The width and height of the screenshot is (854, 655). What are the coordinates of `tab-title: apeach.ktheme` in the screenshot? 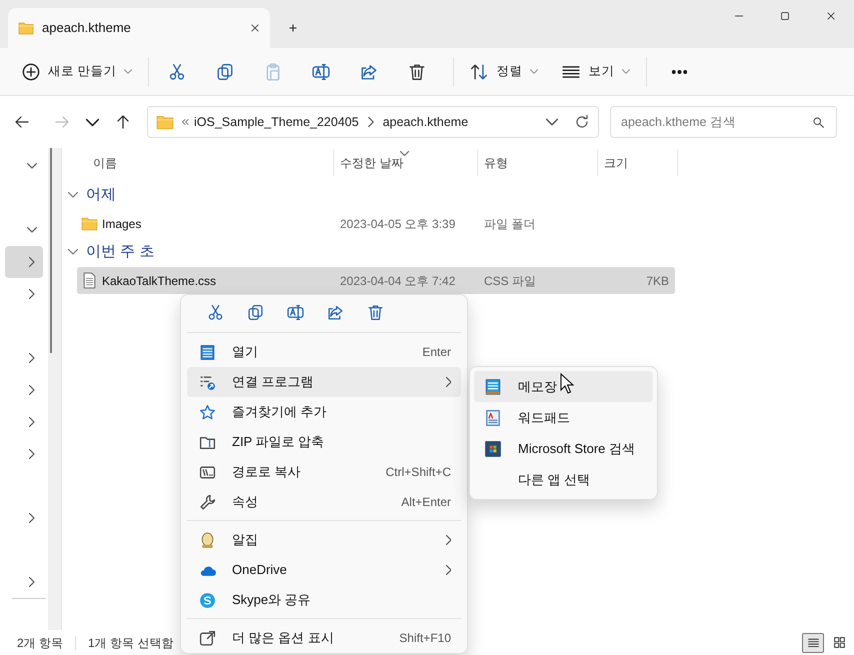 It's located at (87, 28).